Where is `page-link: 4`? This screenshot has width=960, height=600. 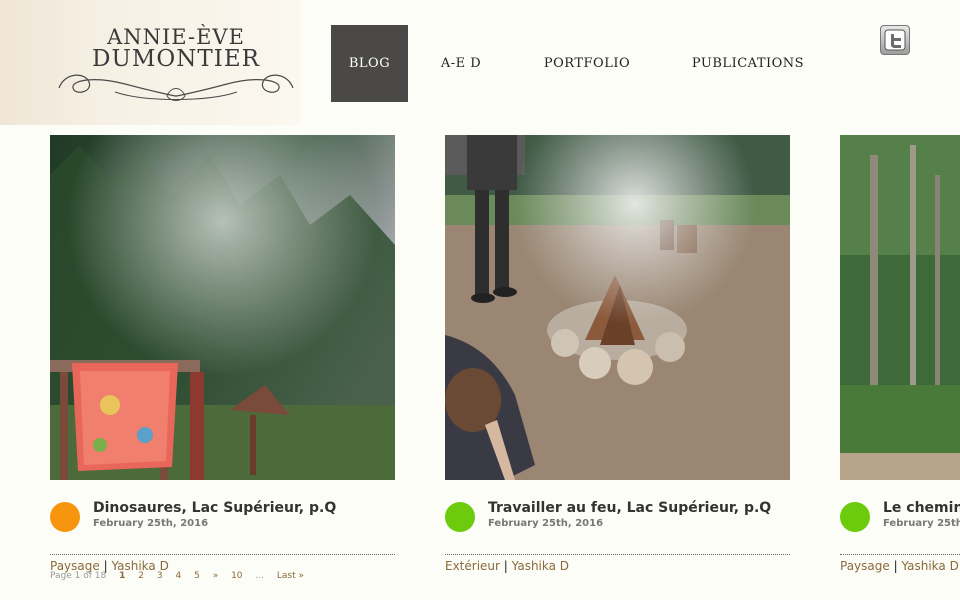 page-link: 4 is located at coordinates (178, 576).